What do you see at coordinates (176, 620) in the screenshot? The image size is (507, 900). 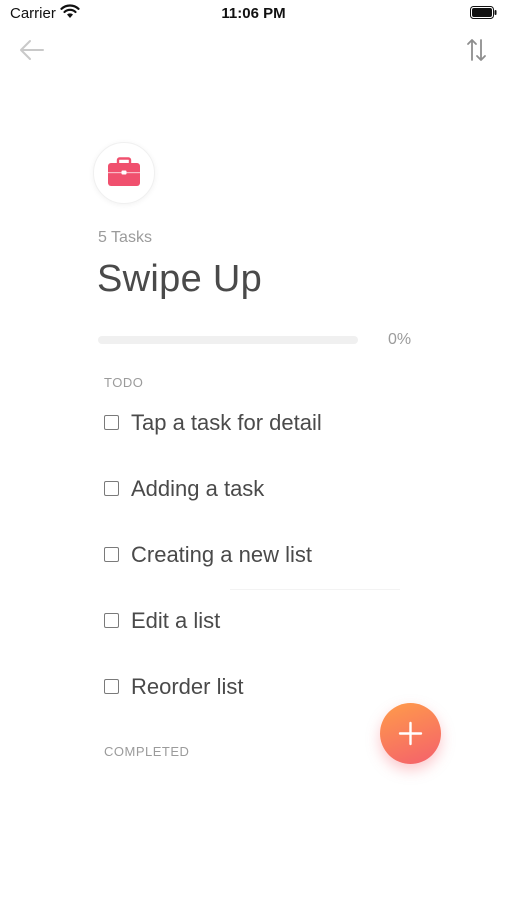 I see `task-label: Edit a list` at bounding box center [176, 620].